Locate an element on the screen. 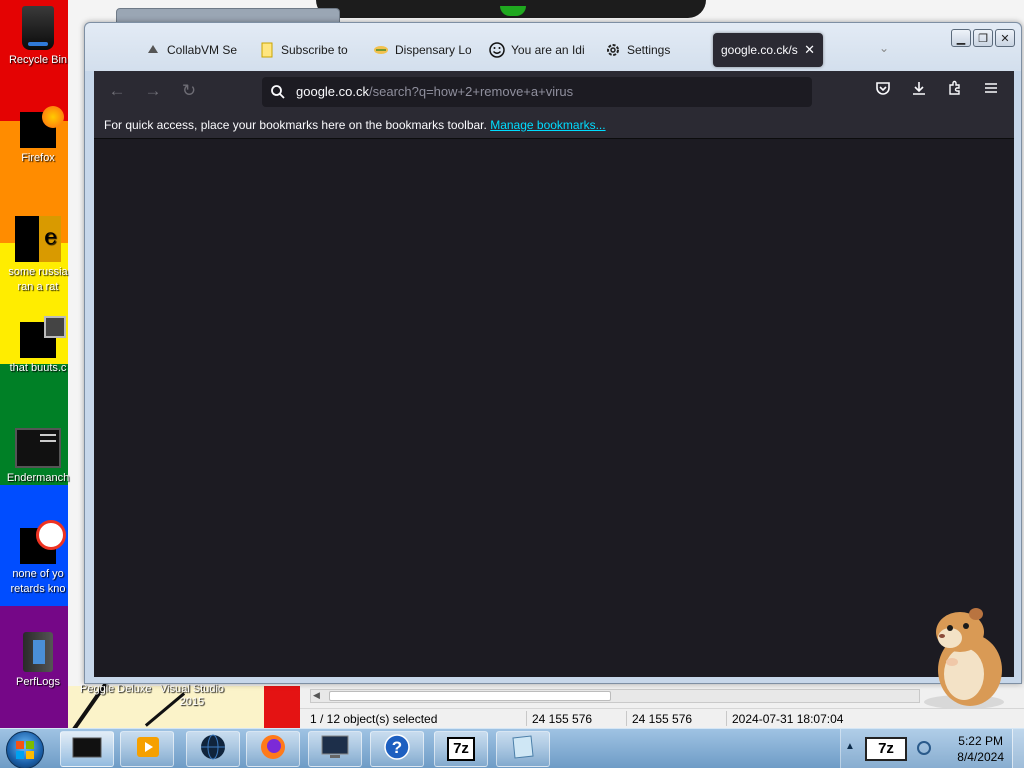 This screenshot has width=1024, height=768. folder-stack-icon is located at coordinates (43, 337).